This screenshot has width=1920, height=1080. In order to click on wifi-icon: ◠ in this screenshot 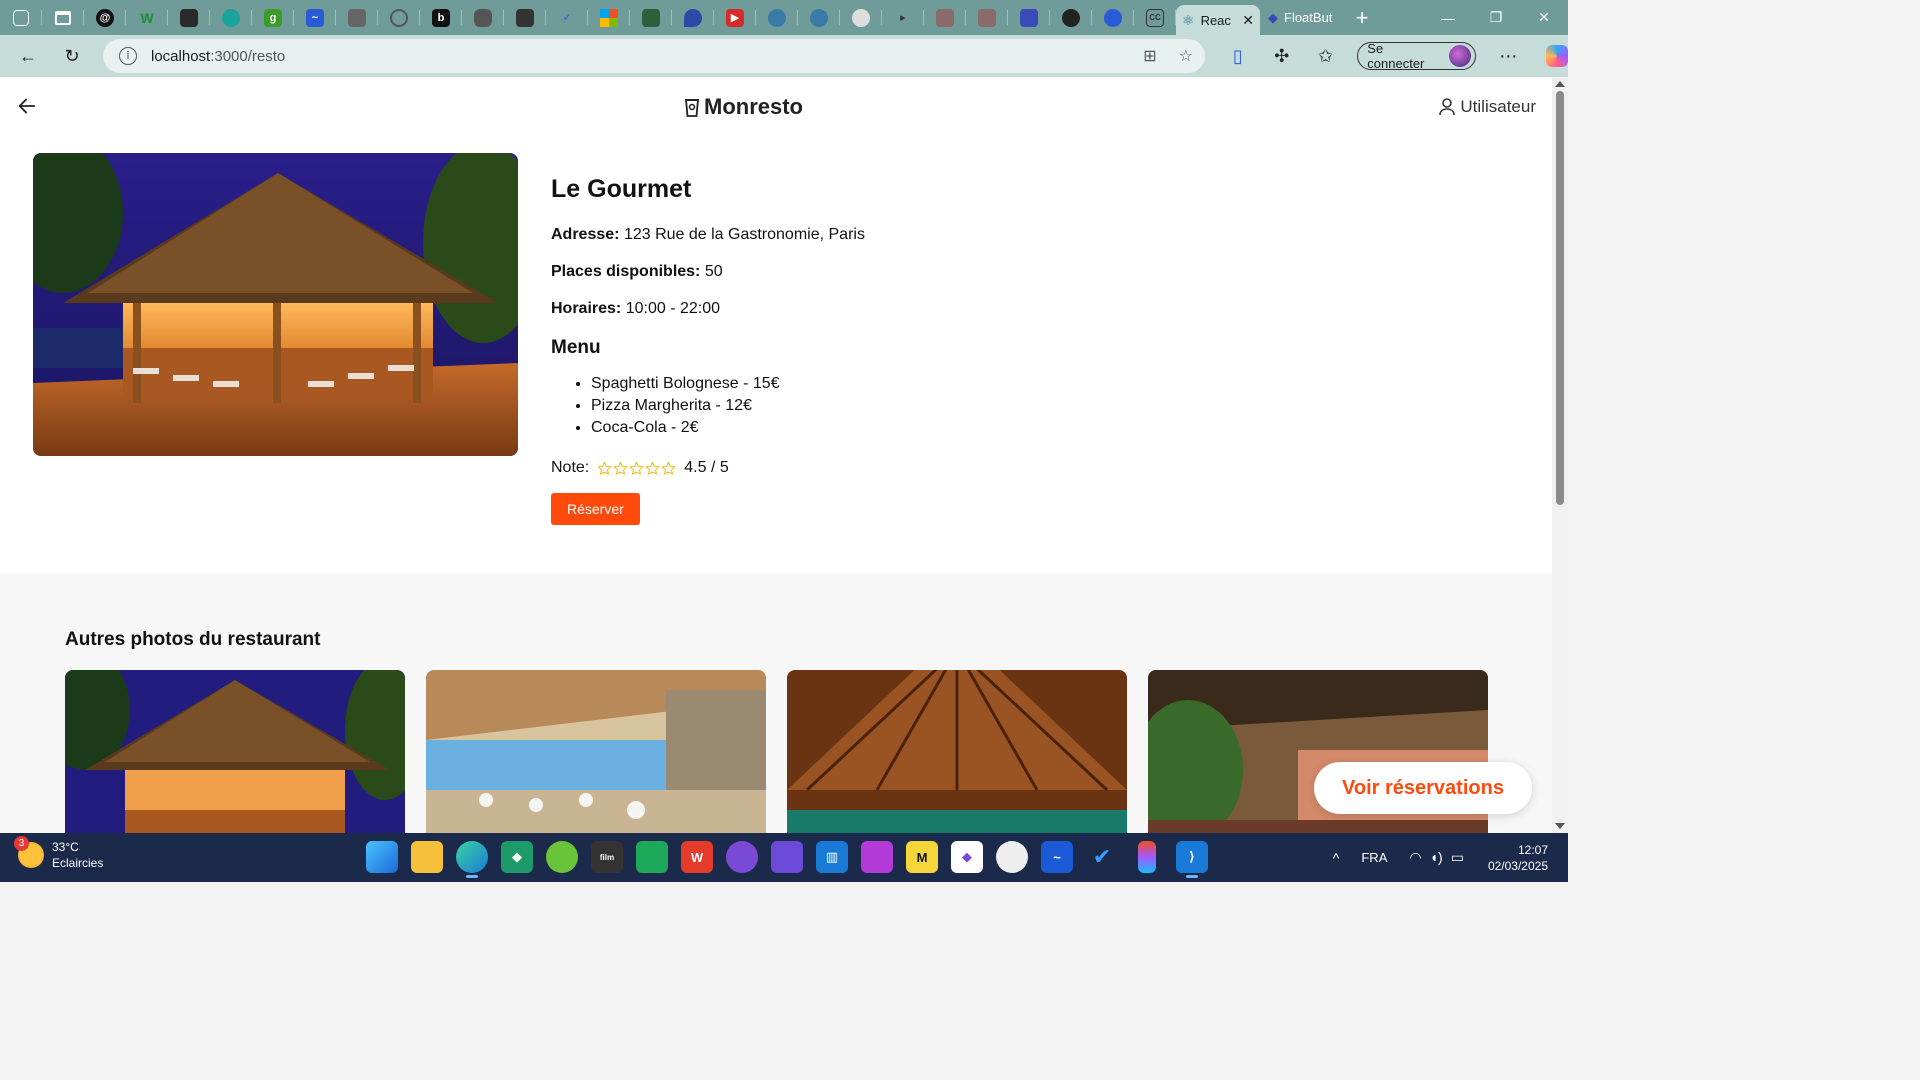, I will do `click(1415, 857)`.